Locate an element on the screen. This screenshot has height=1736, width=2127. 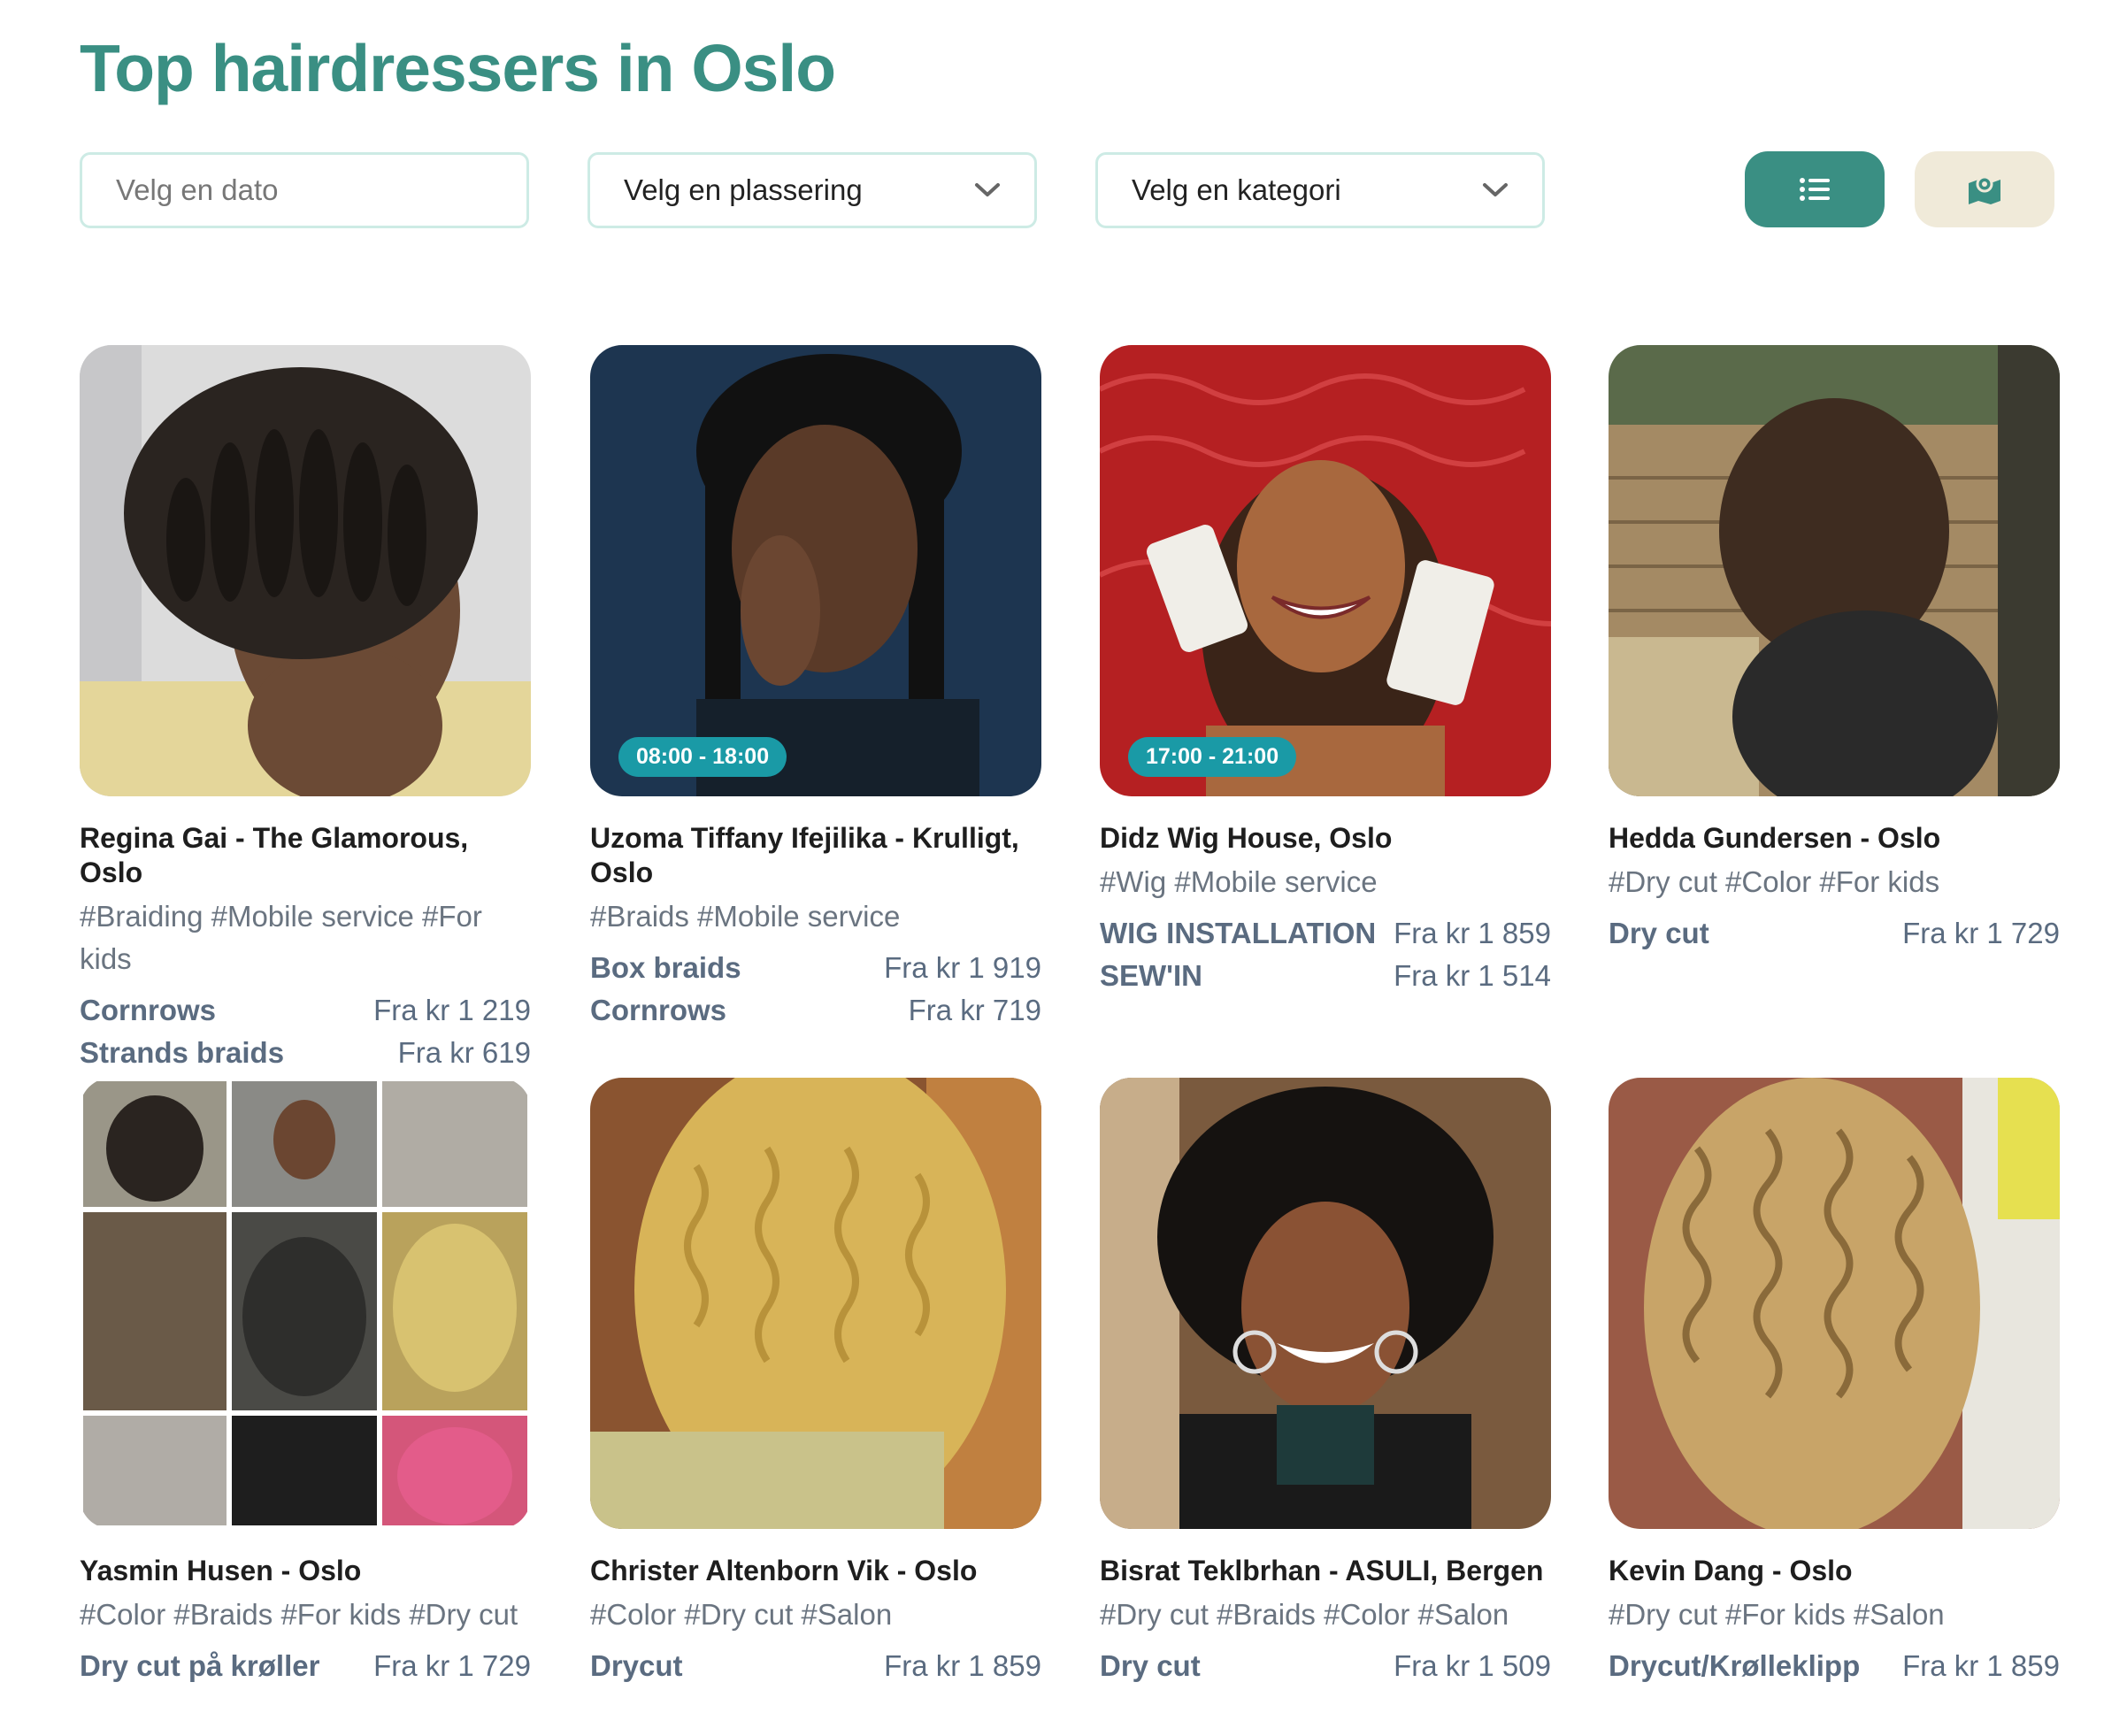
service-list: Drycut/Krølleklipp Fra kr 1 859 is located at coordinates (1835, 1666).